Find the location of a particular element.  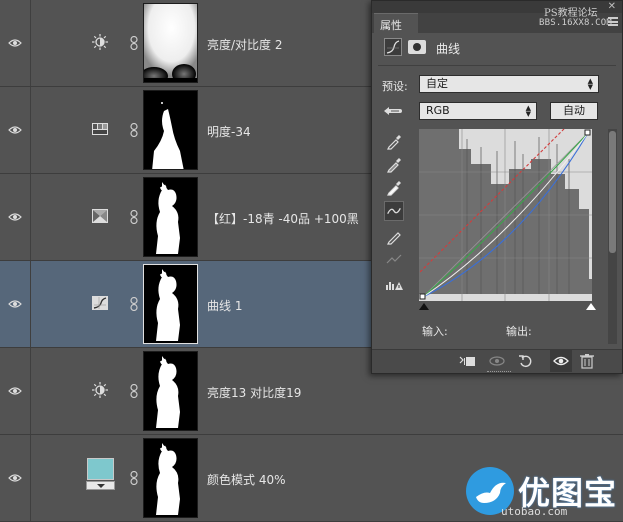

curve-point-black is located at coordinates (422, 296).